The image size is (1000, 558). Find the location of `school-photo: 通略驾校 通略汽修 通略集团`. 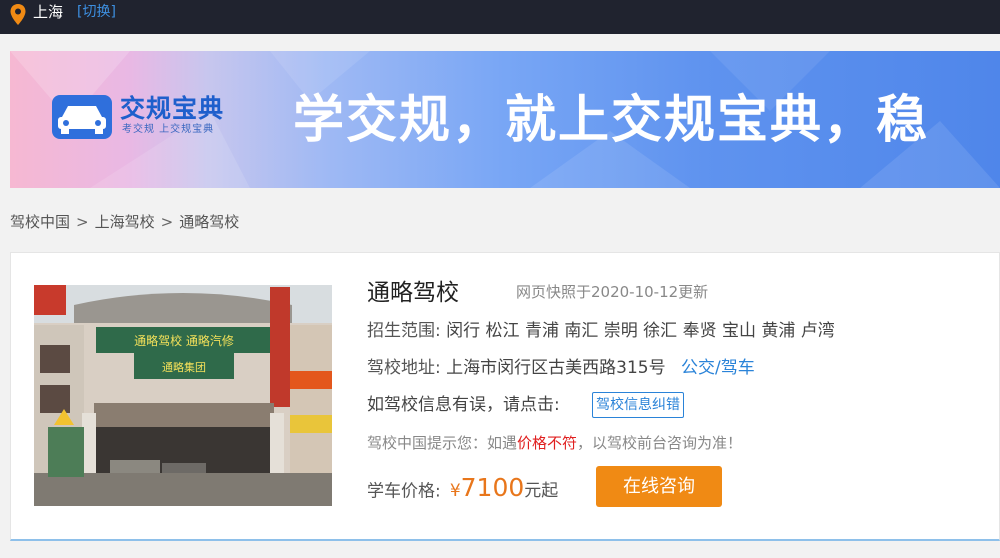

school-photo: 通略驾校 通略汽修 通略集团 is located at coordinates (183, 395).